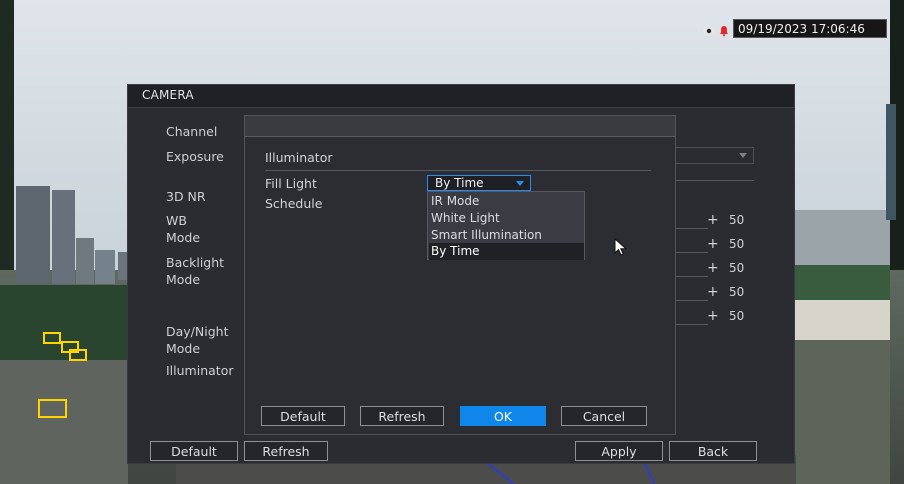 This screenshot has height=484, width=904. I want to click on apply-button: Apply, so click(619, 451).